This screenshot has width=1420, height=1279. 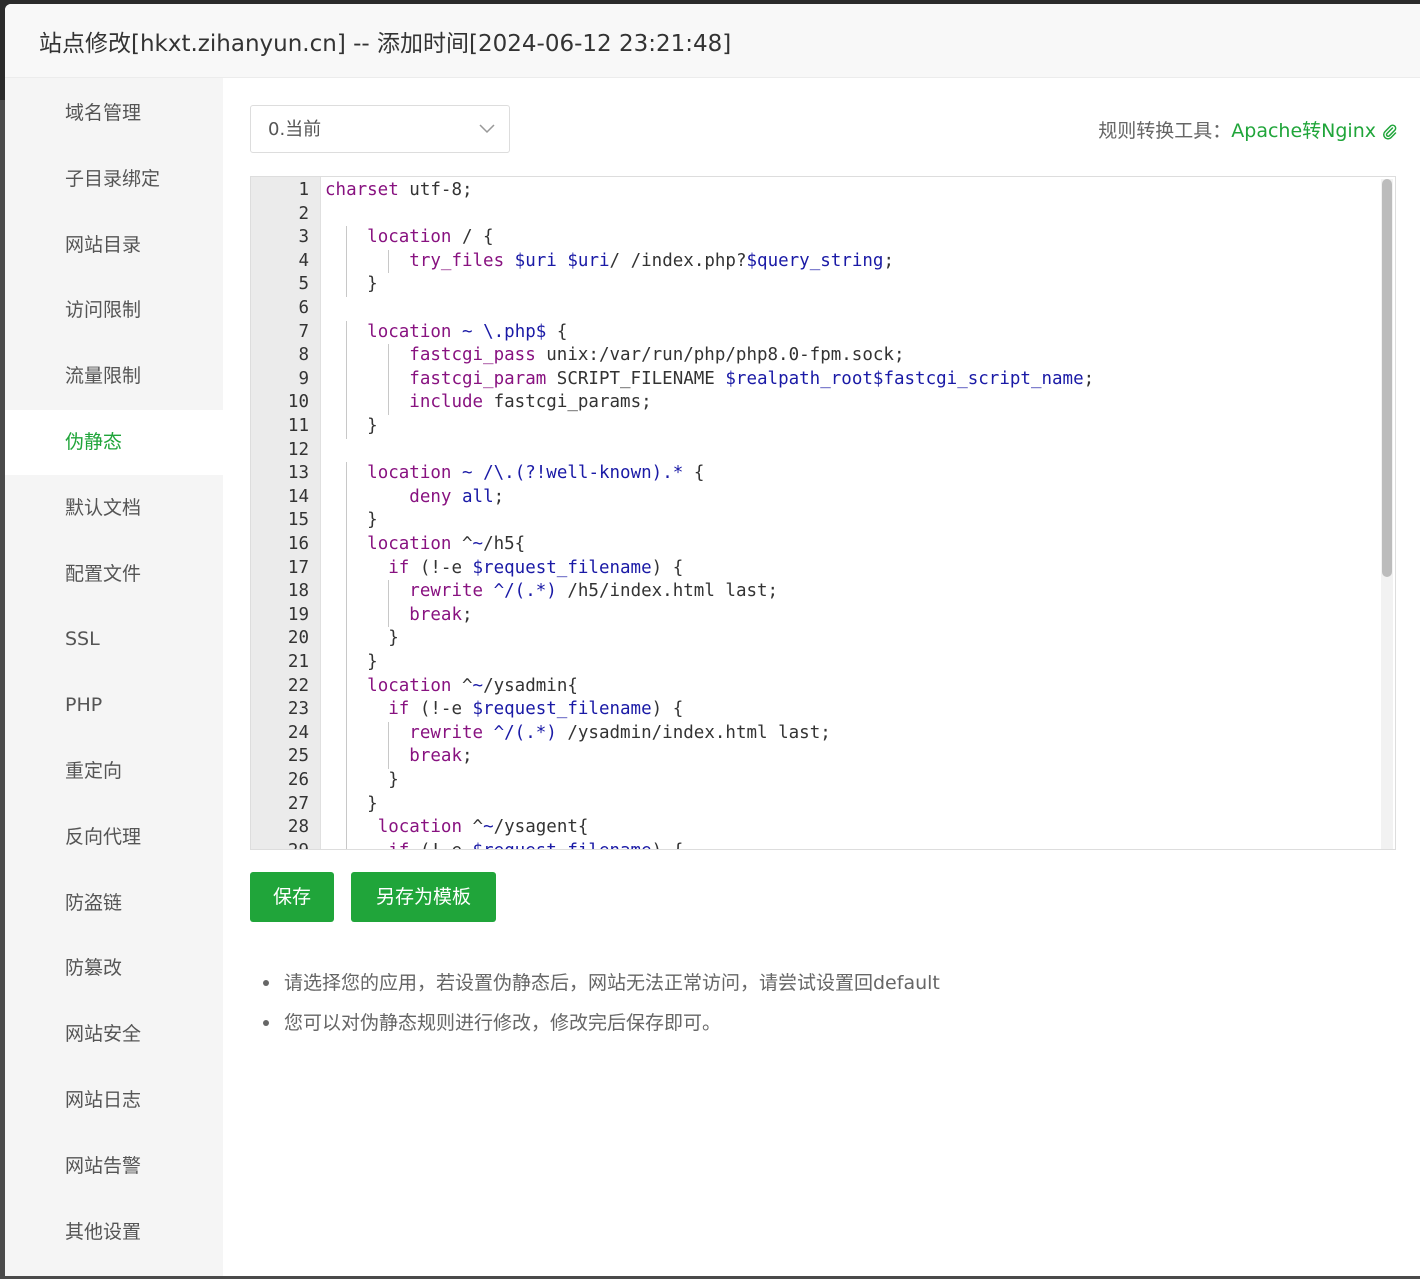 I want to click on sidebar-item: 其他设置, so click(x=114, y=1232).